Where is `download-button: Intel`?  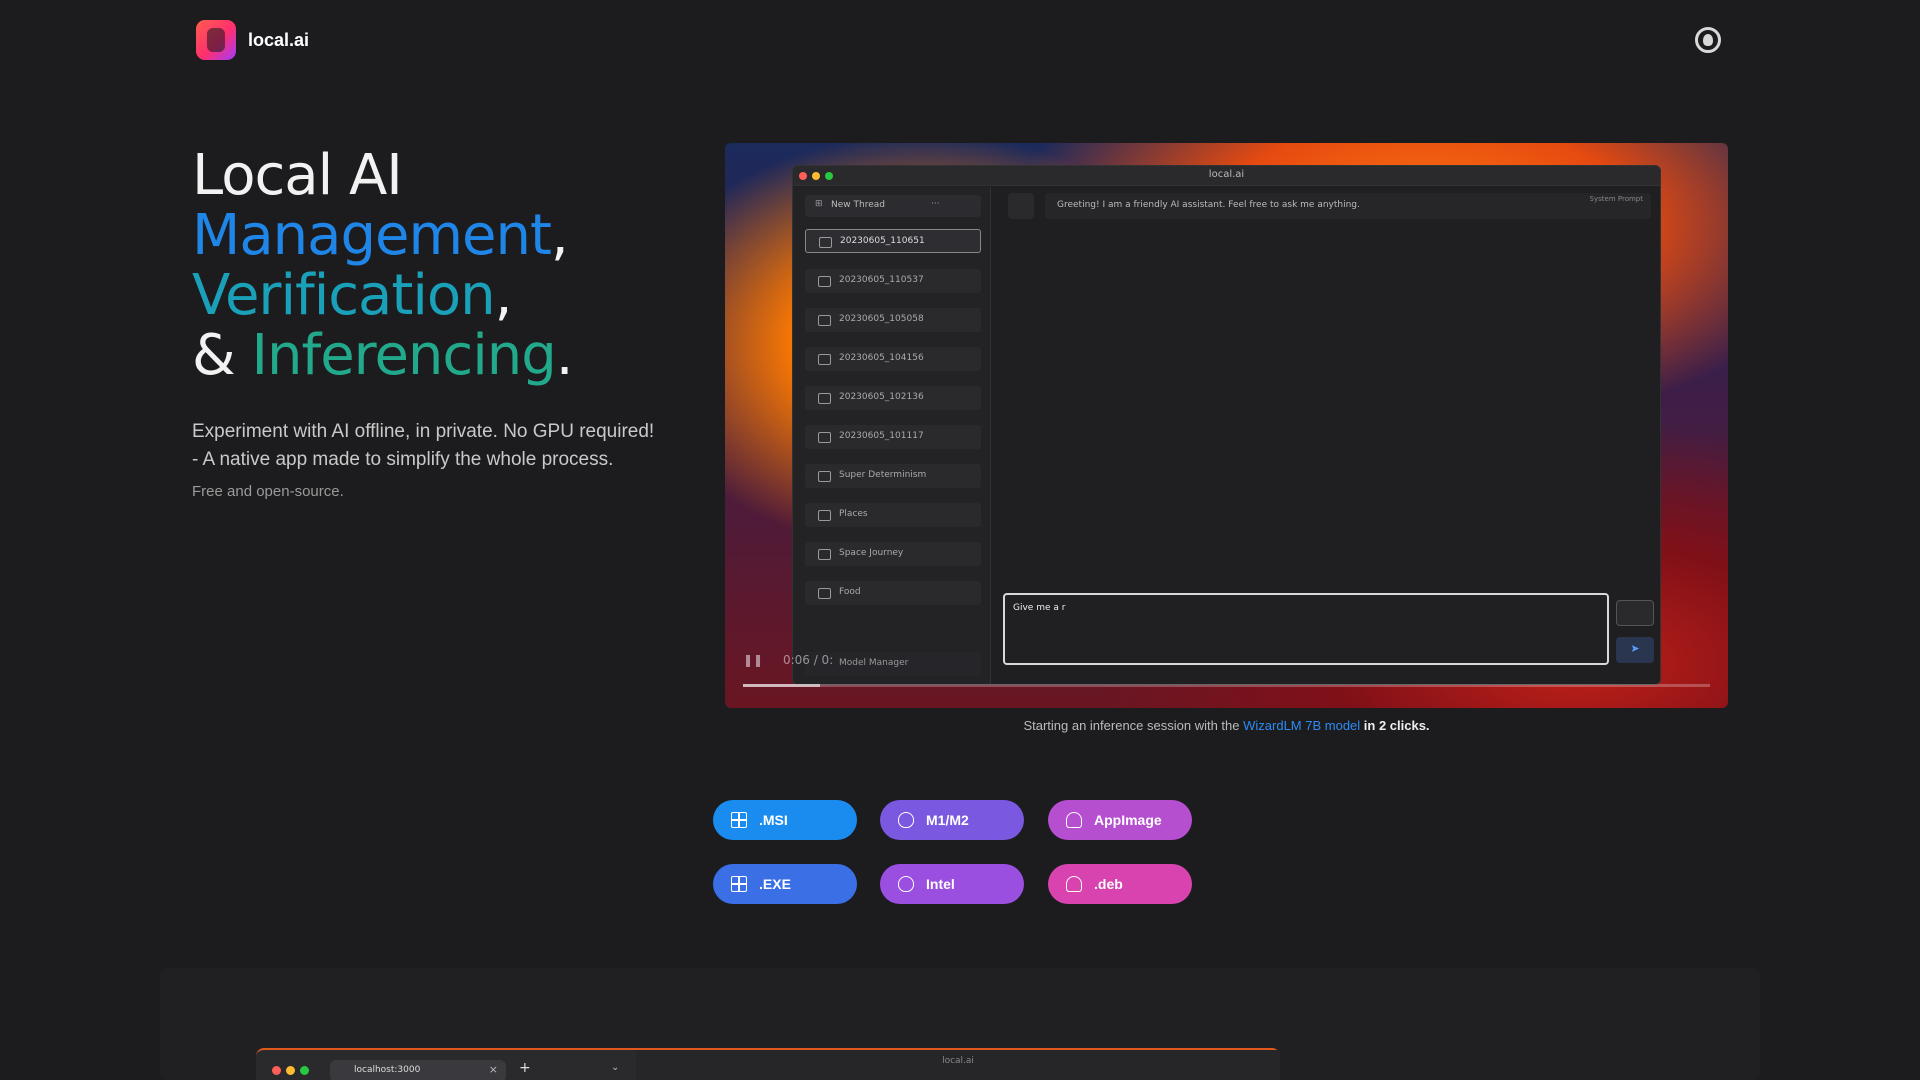 download-button: Intel is located at coordinates (952, 884).